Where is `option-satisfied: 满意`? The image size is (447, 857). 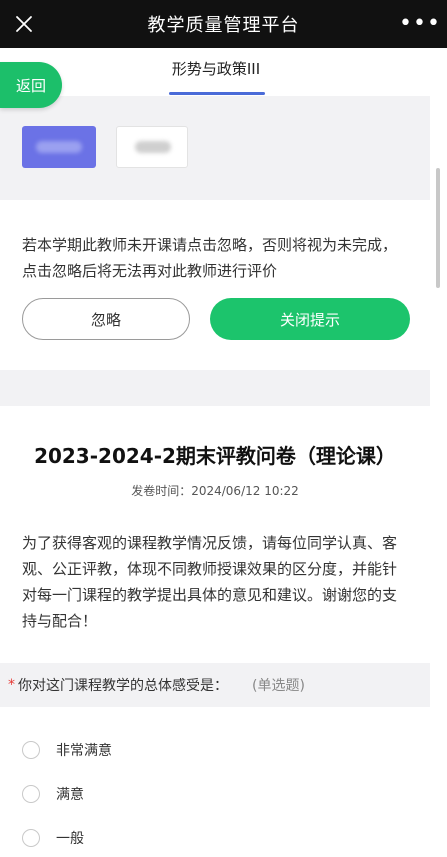 option-satisfied: 满意 is located at coordinates (172, 794).